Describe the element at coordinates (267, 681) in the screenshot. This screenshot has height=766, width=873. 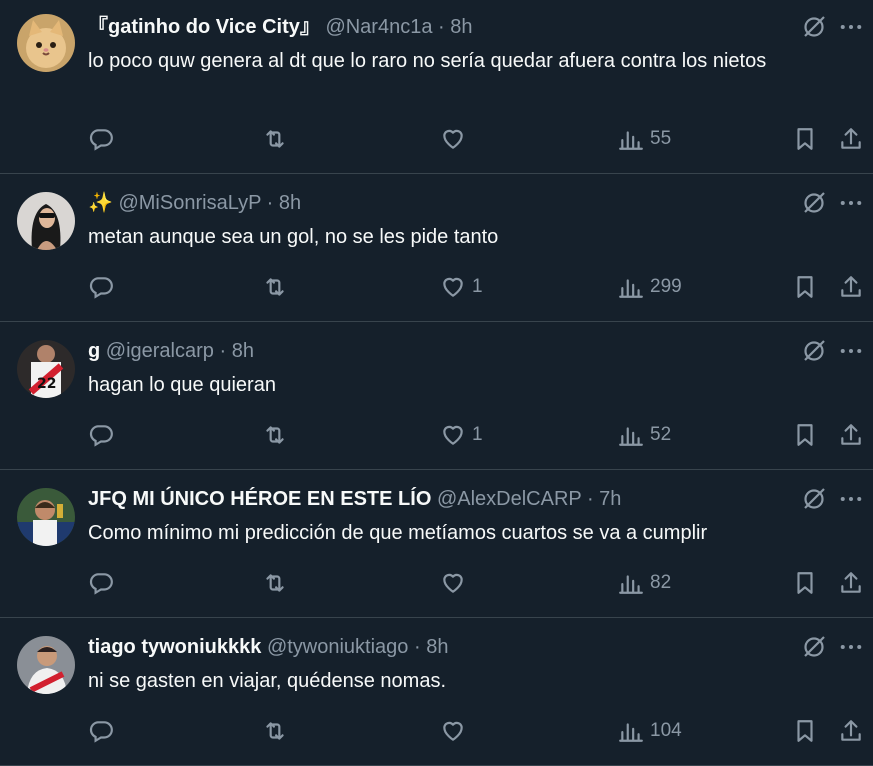
I see `tweet-text: ni se gasten en viajar, quédense nomas.` at that location.